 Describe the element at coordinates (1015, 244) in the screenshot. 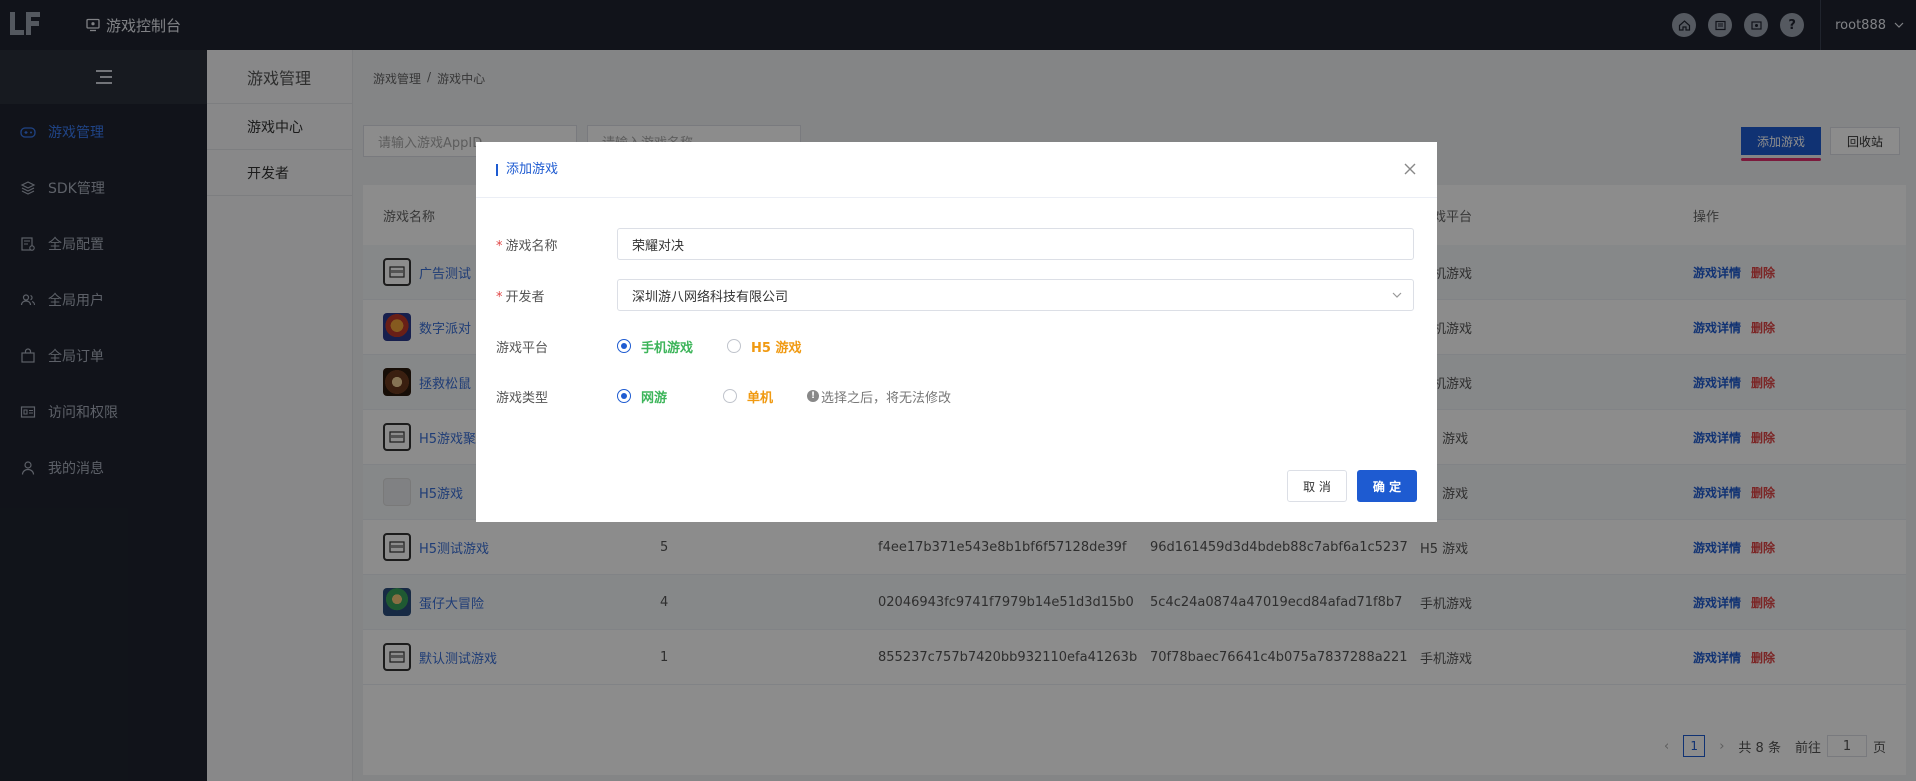

I see `game-name-input: 荣耀对决` at that location.